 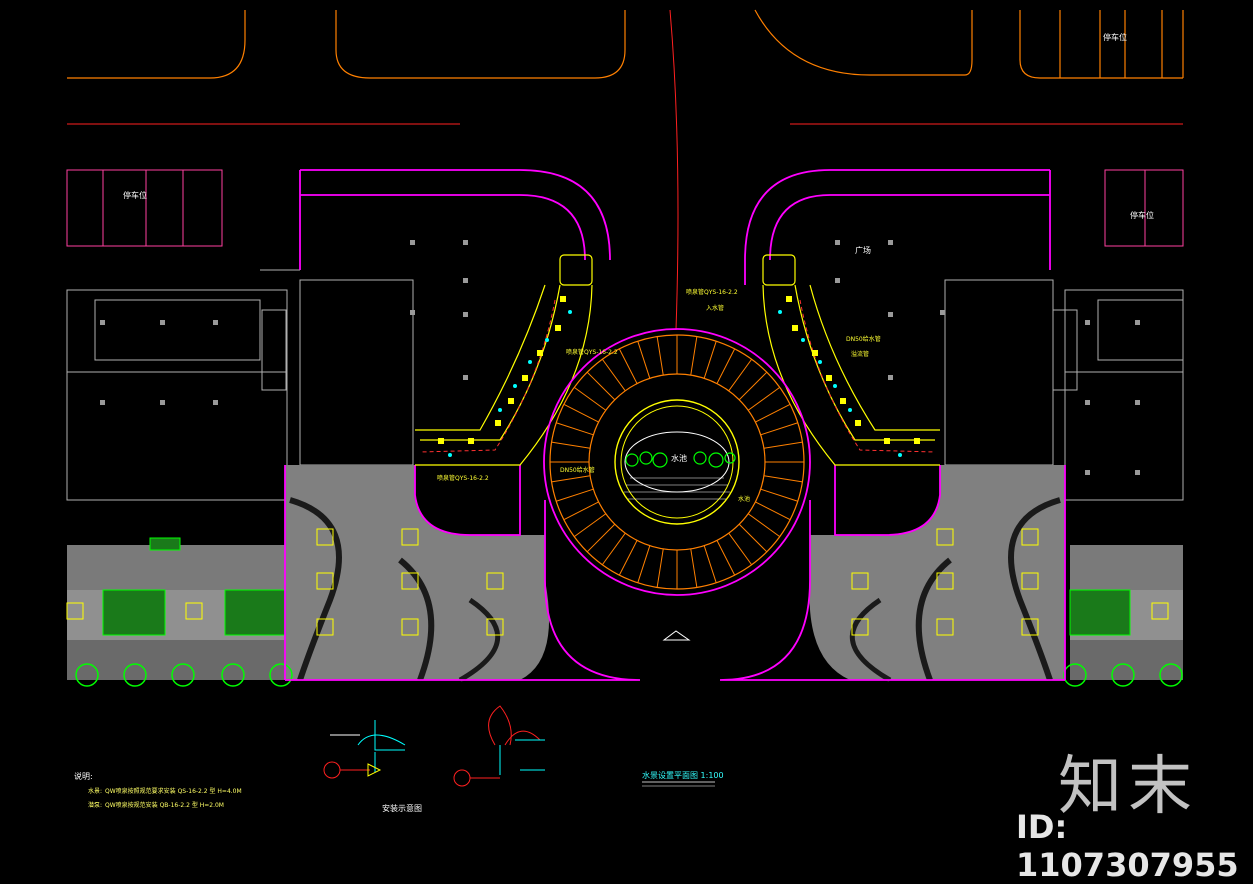 I want to click on callout-7: 喷泉管QYS-16-2.2, so click(x=463, y=478).